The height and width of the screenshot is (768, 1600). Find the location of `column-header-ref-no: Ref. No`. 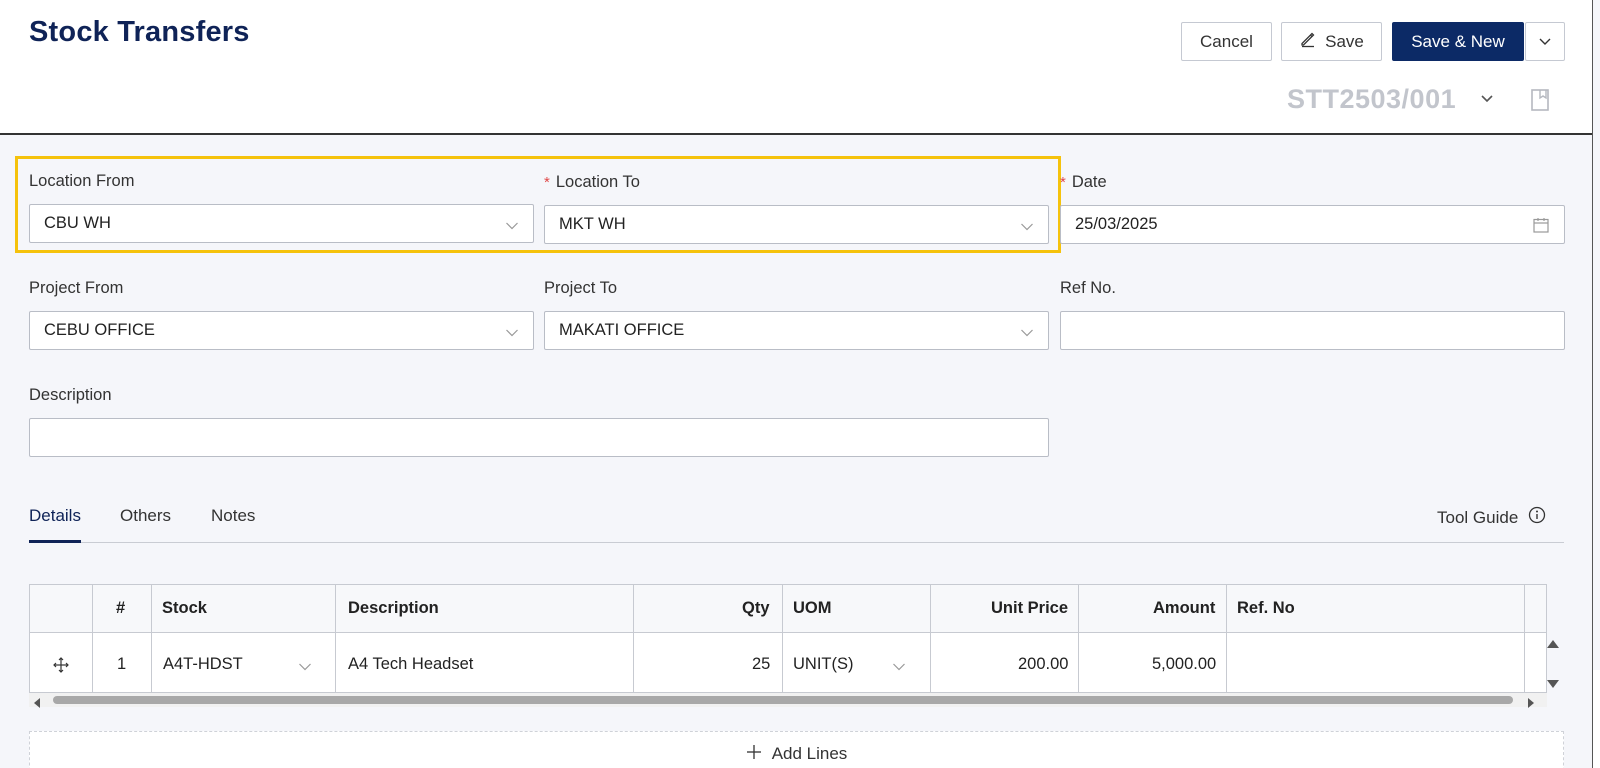

column-header-ref-no: Ref. No is located at coordinates (1266, 608).